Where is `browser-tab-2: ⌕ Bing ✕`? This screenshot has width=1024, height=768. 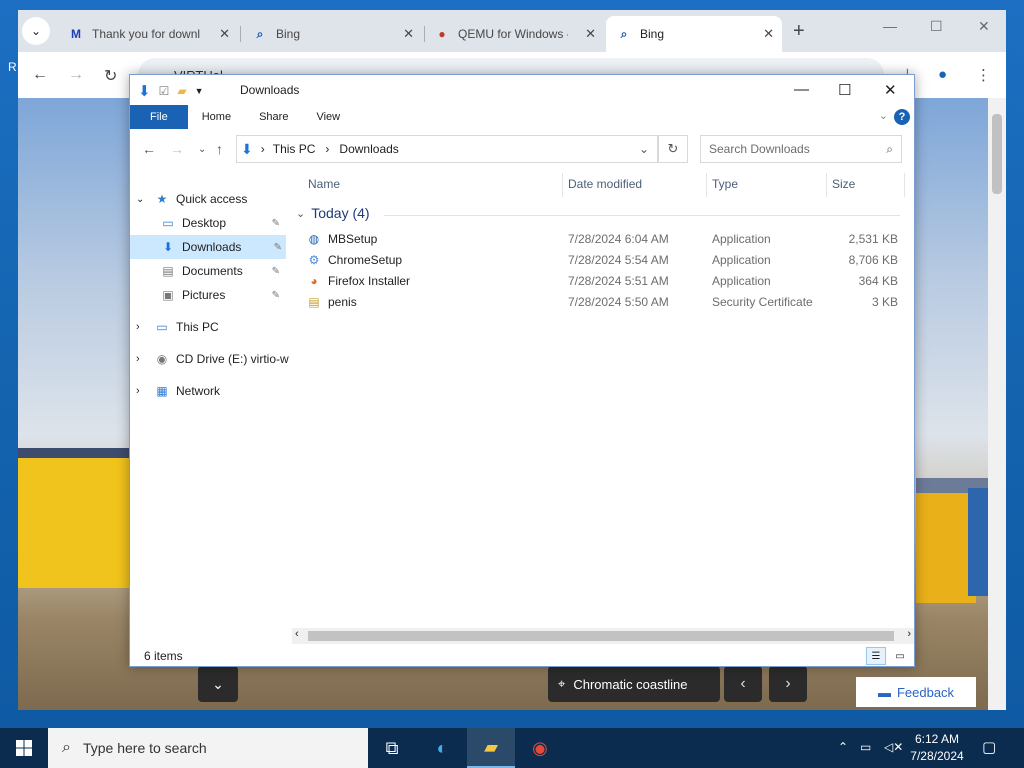
browser-tab-2: ⌕ Bing ✕ is located at coordinates (332, 34).